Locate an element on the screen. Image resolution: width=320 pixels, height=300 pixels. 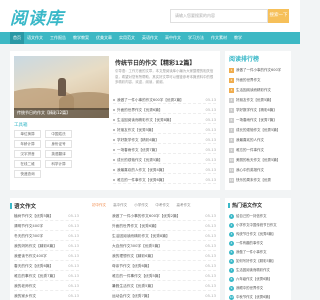
nav-item: 工作报告 is located at coordinates (58, 38).